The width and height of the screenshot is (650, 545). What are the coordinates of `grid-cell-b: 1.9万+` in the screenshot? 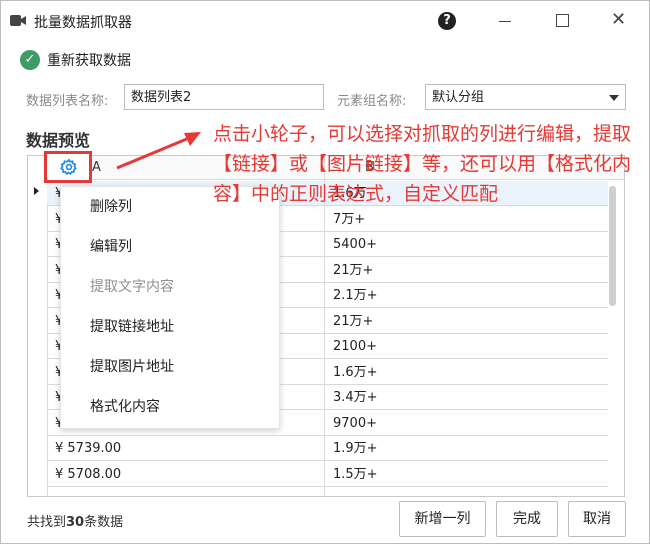 It's located at (466, 448).